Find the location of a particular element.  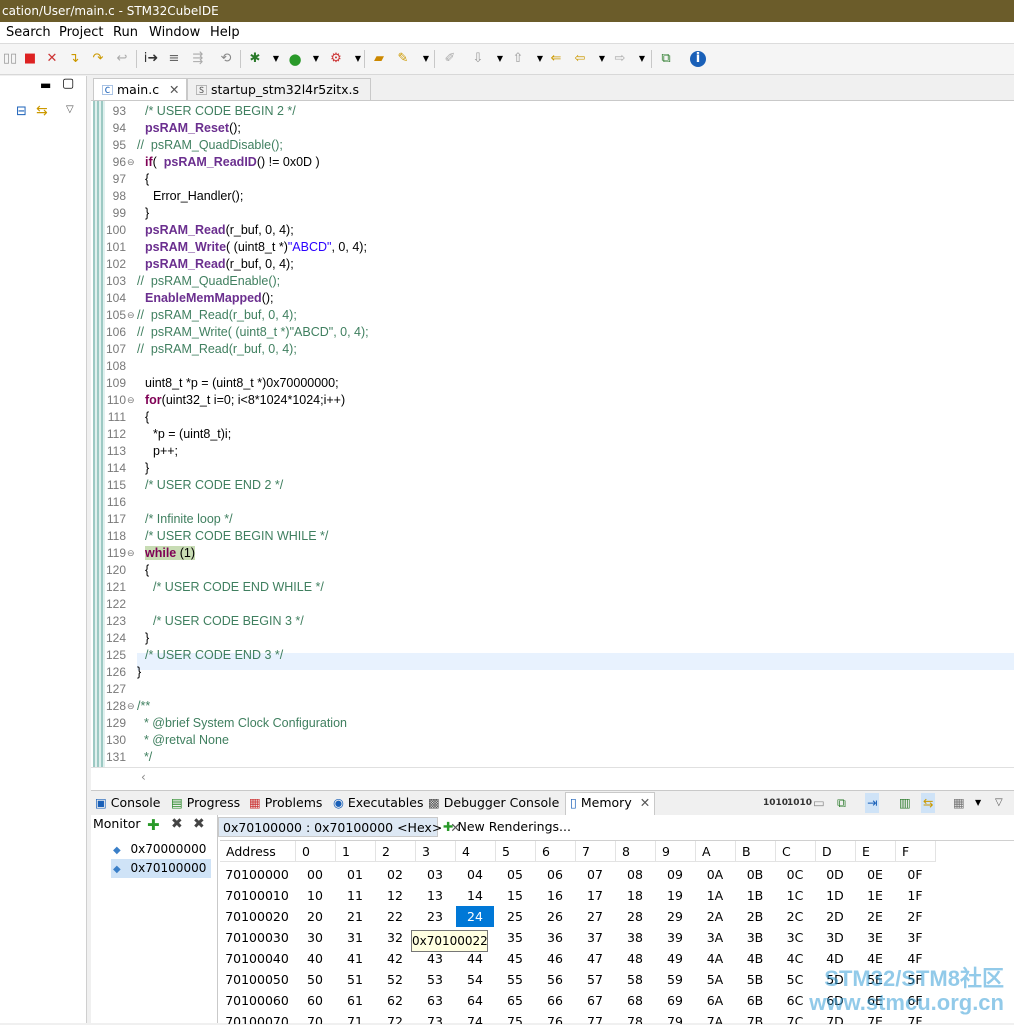

memory-byte-cell: 19 is located at coordinates (675, 895).